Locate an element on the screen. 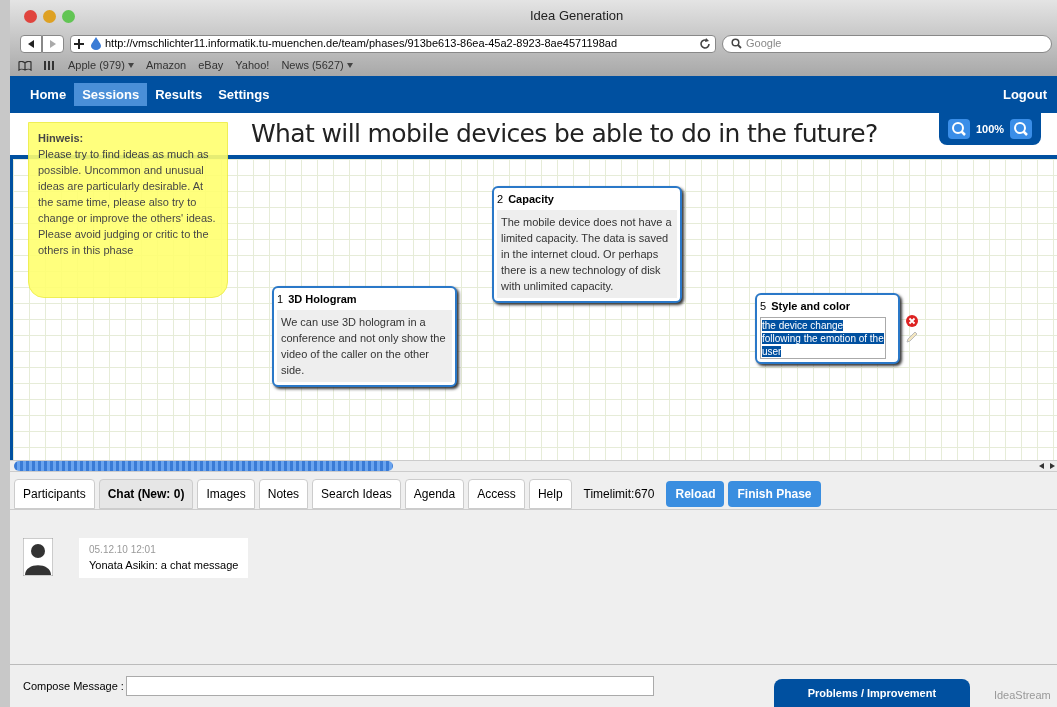 The height and width of the screenshot is (707, 1057). idea-title: Style and color is located at coordinates (810, 306).